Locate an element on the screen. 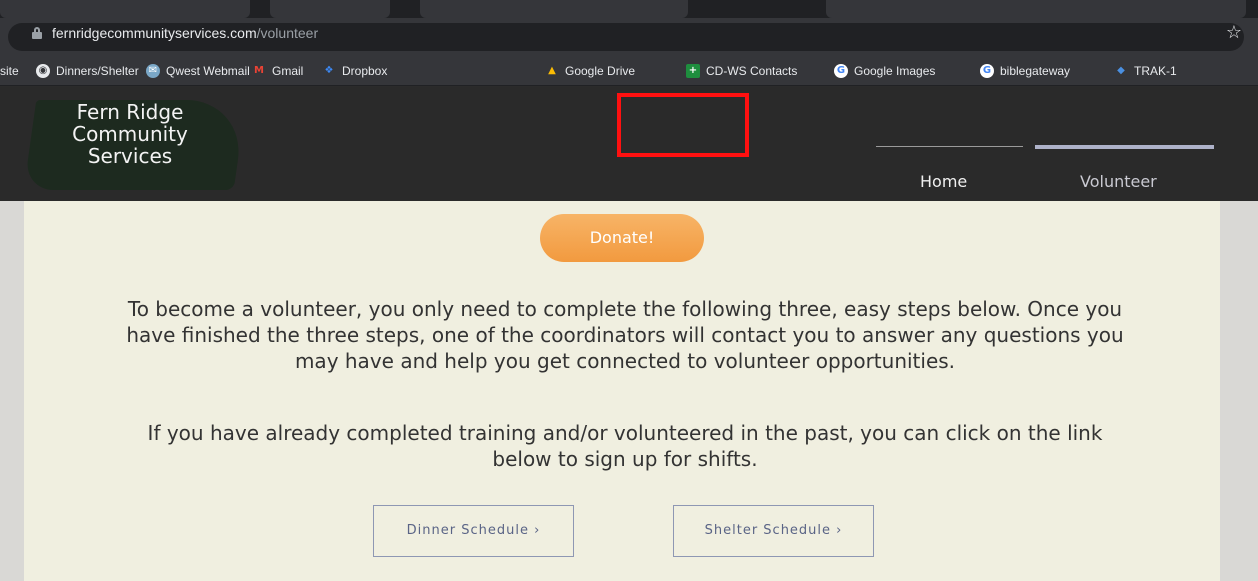 The image size is (1258, 581). globe-icon: ◉ is located at coordinates (43, 71).